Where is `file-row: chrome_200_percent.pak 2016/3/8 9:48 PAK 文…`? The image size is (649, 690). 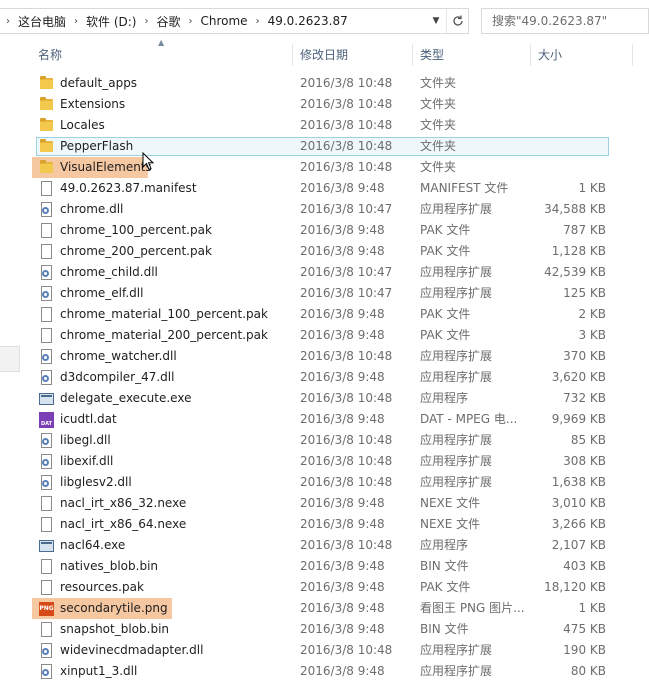
file-row: chrome_200_percent.pak 2016/3/8 9:48 PAK 文… is located at coordinates (324, 251).